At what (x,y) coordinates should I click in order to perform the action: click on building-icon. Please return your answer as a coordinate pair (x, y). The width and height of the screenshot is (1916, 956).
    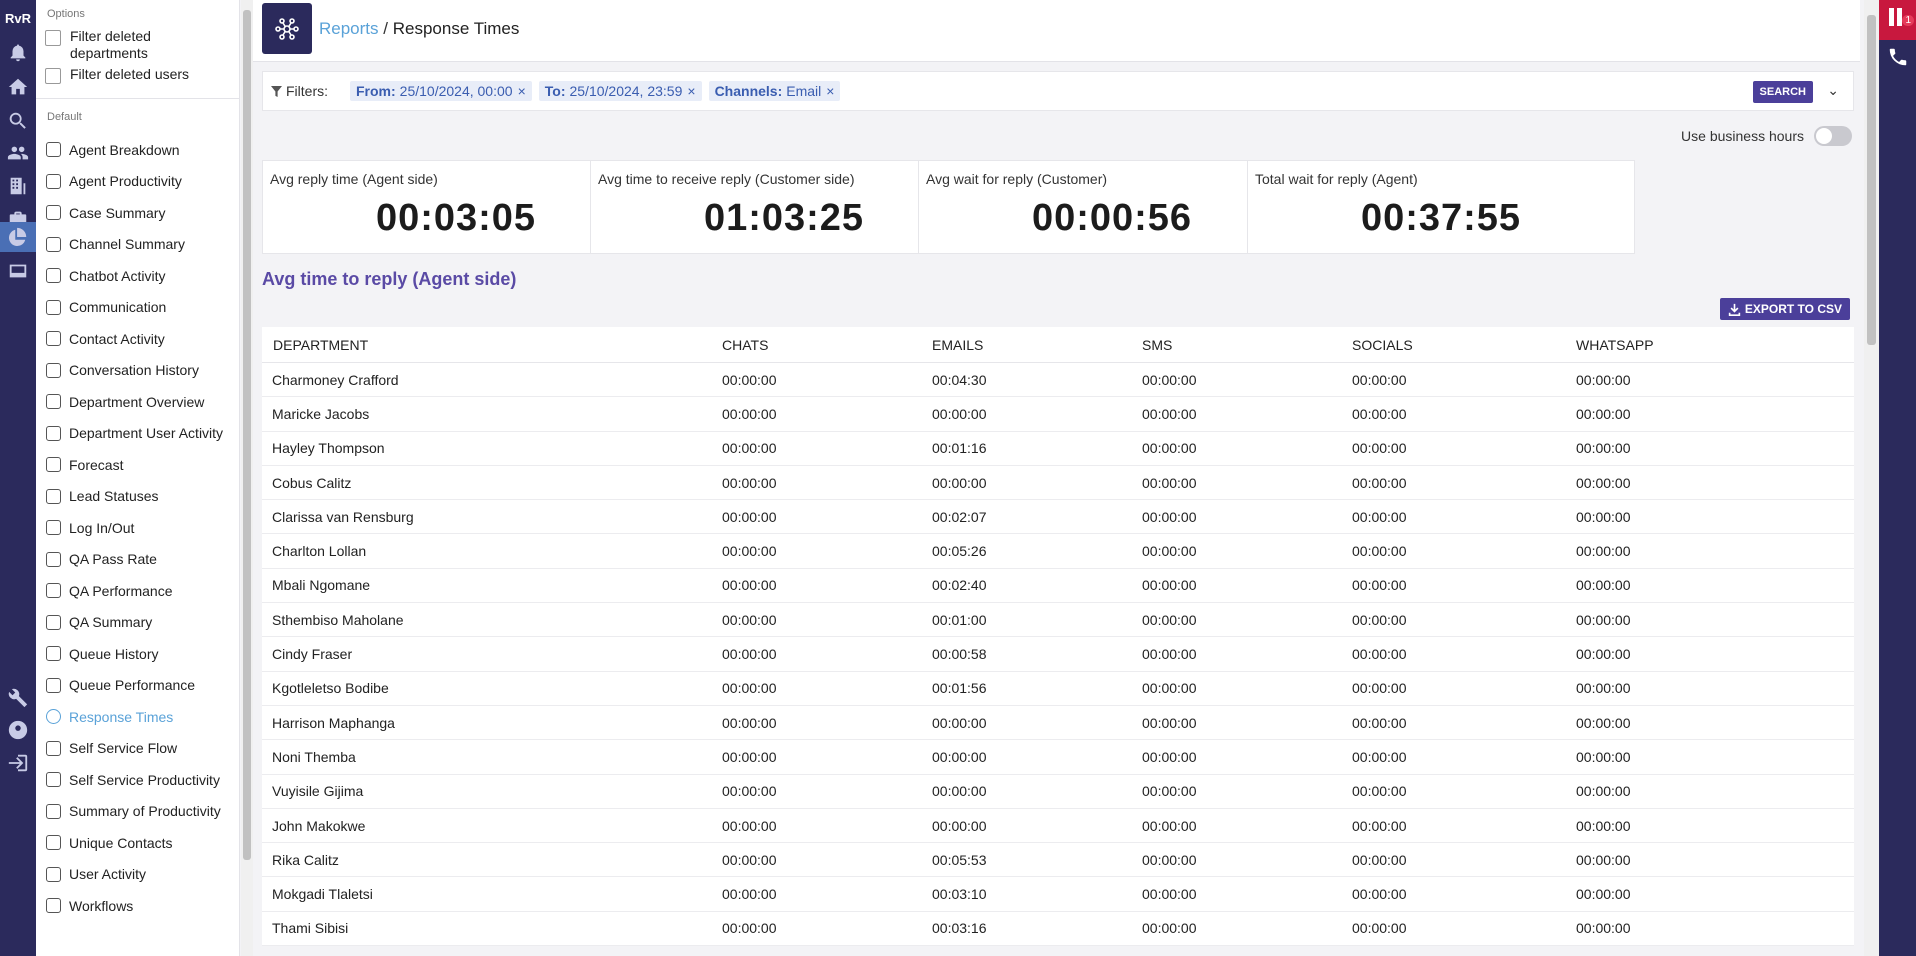
    Looking at the image, I should click on (18, 186).